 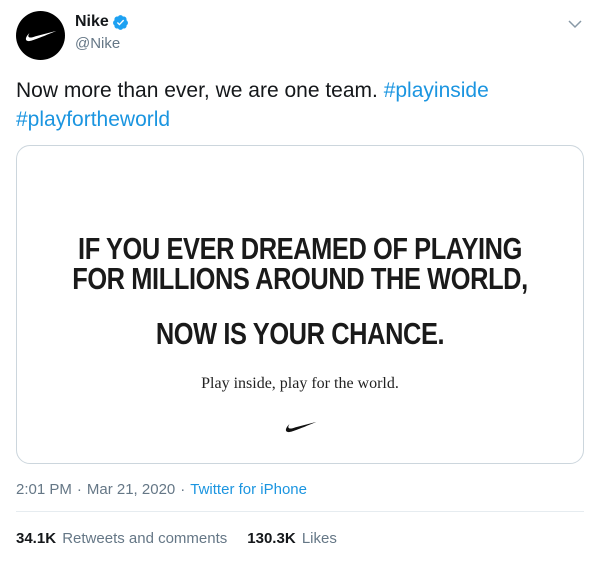 What do you see at coordinates (92, 22) in the screenshot?
I see `author-display-name: Nike` at bounding box center [92, 22].